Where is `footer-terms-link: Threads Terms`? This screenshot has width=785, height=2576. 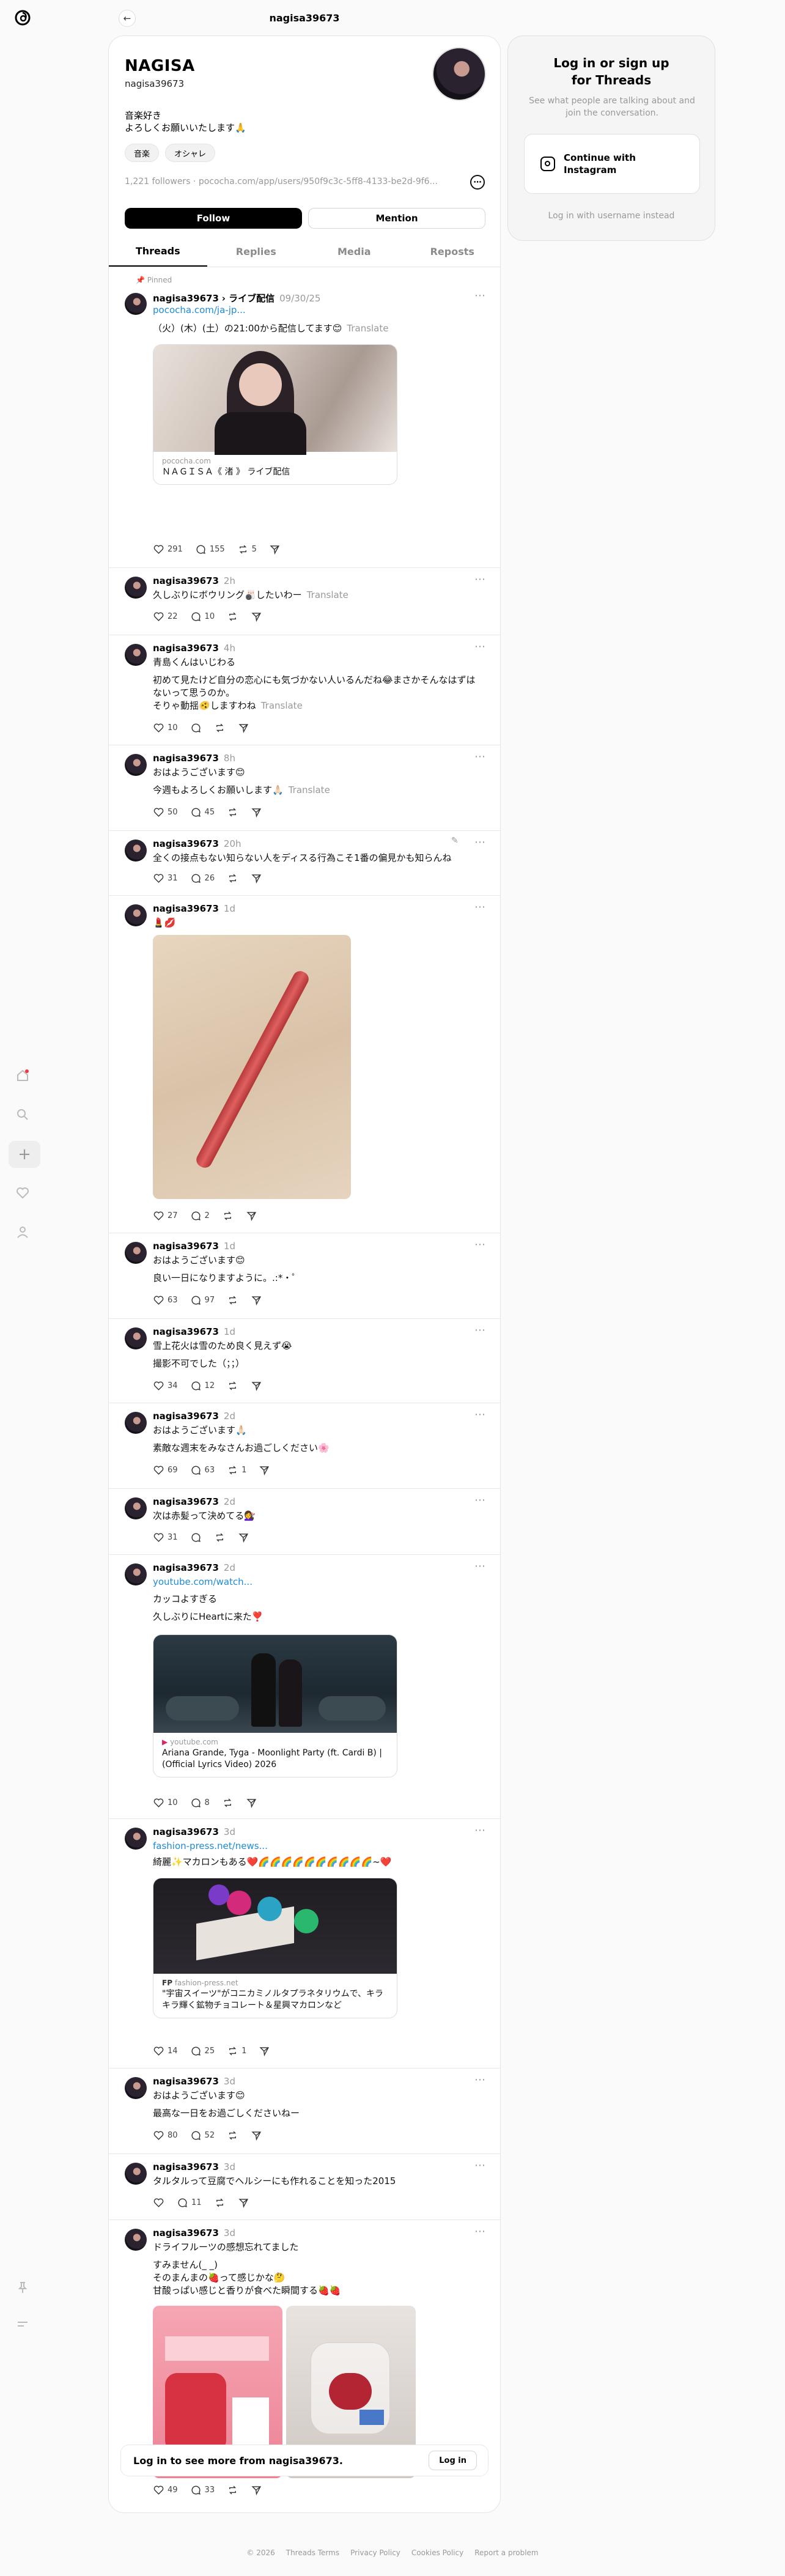 footer-terms-link: Threads Terms is located at coordinates (313, 2552).